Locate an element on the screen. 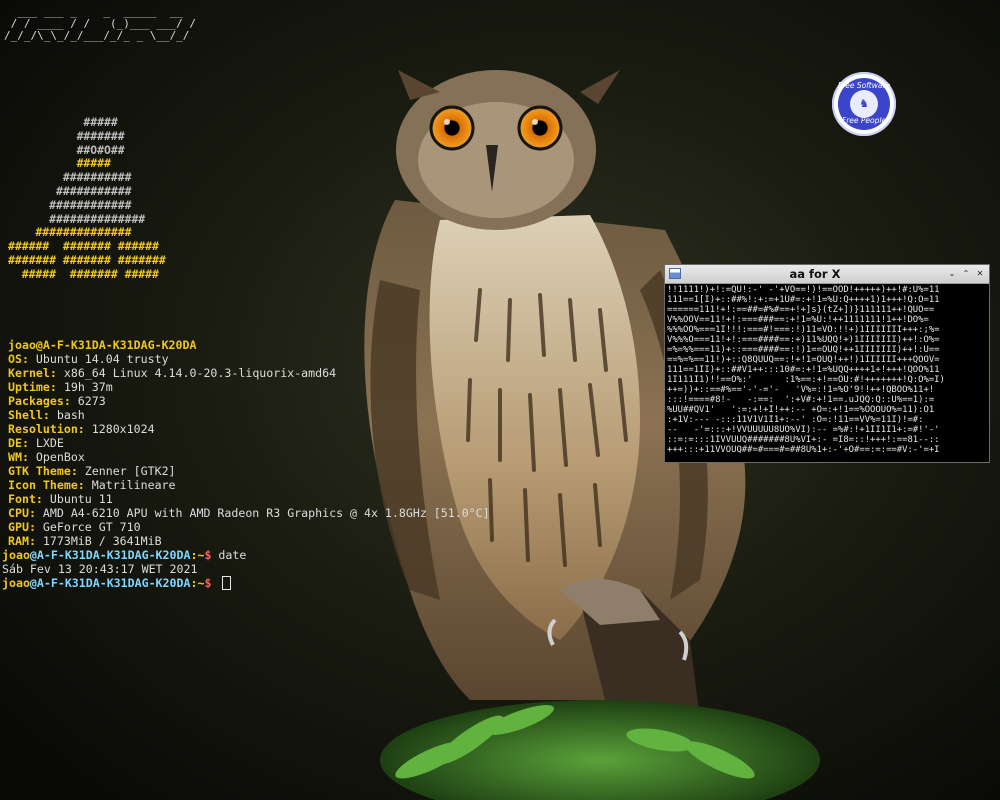 The image size is (1000, 800). sysinfo-value: OpenBox is located at coordinates (56, 457).